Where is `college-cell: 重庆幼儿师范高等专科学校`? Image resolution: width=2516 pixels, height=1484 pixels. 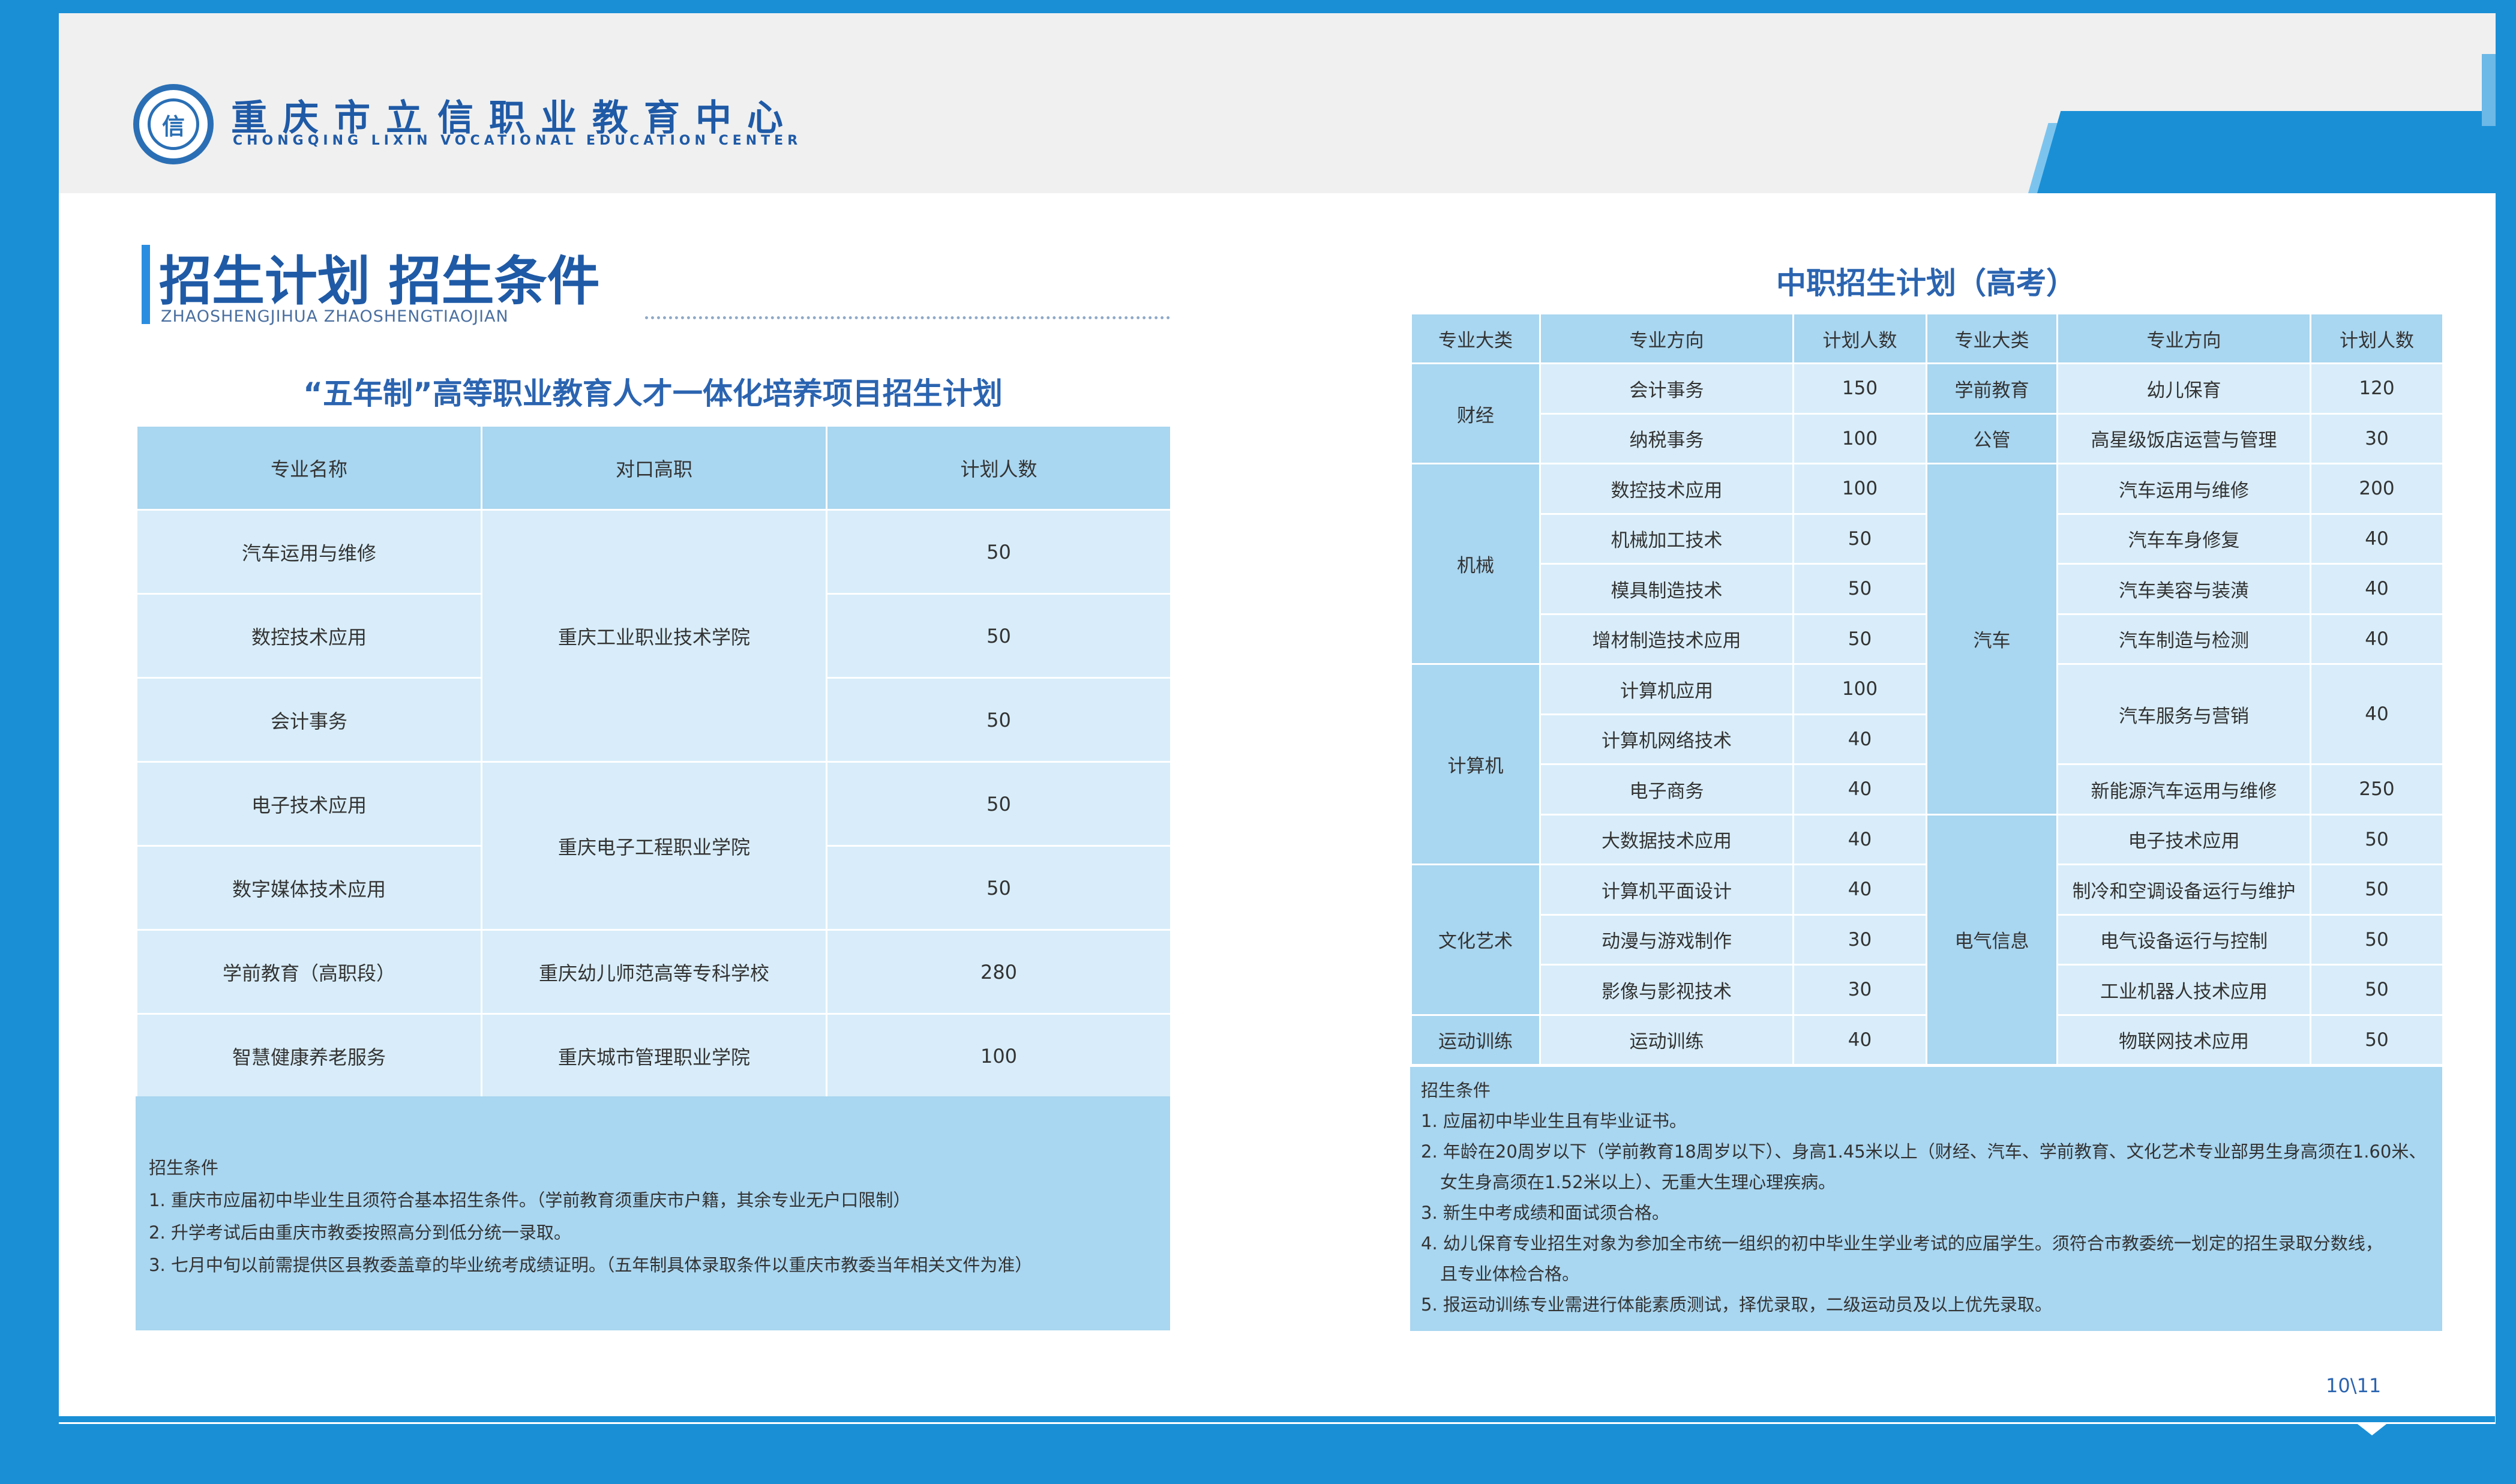
college-cell: 重庆幼儿师范高等专科学校 is located at coordinates (654, 972).